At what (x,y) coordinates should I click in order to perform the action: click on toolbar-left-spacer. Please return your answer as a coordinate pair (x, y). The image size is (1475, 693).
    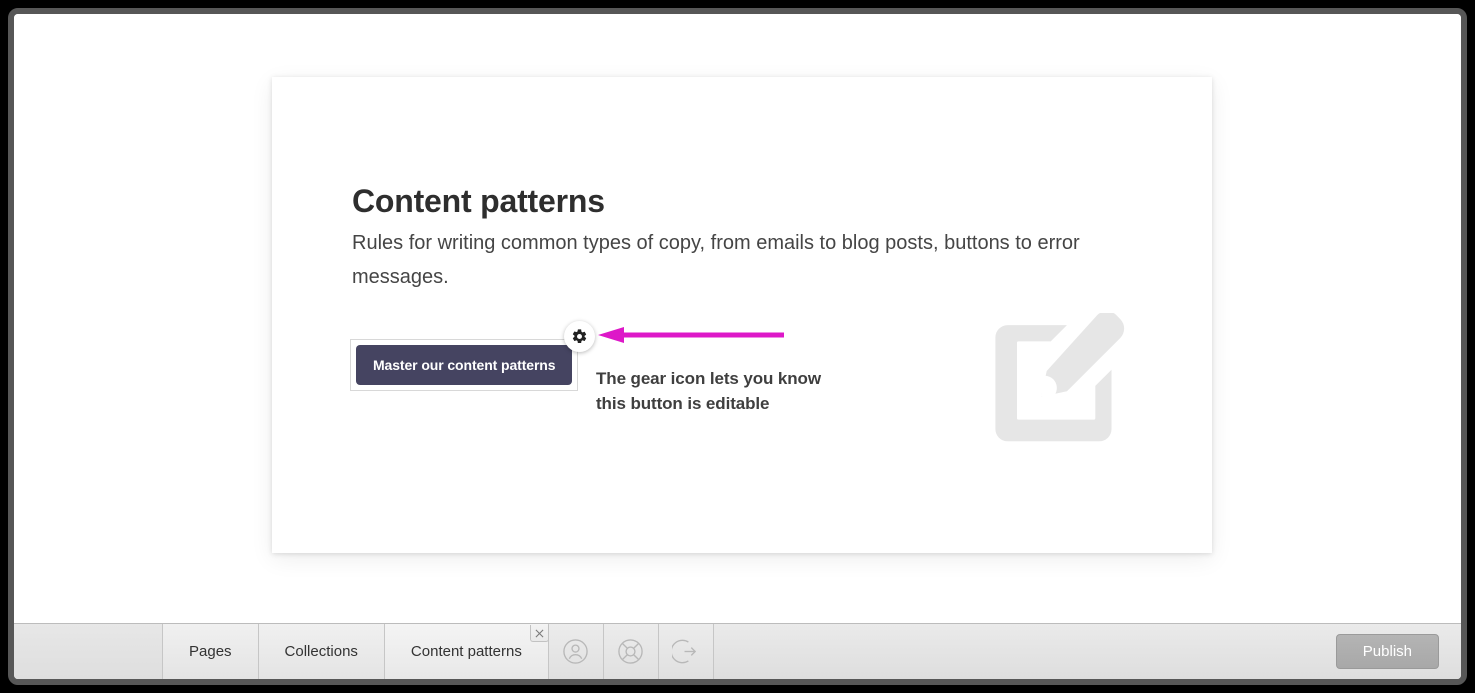
    Looking at the image, I should click on (88, 651).